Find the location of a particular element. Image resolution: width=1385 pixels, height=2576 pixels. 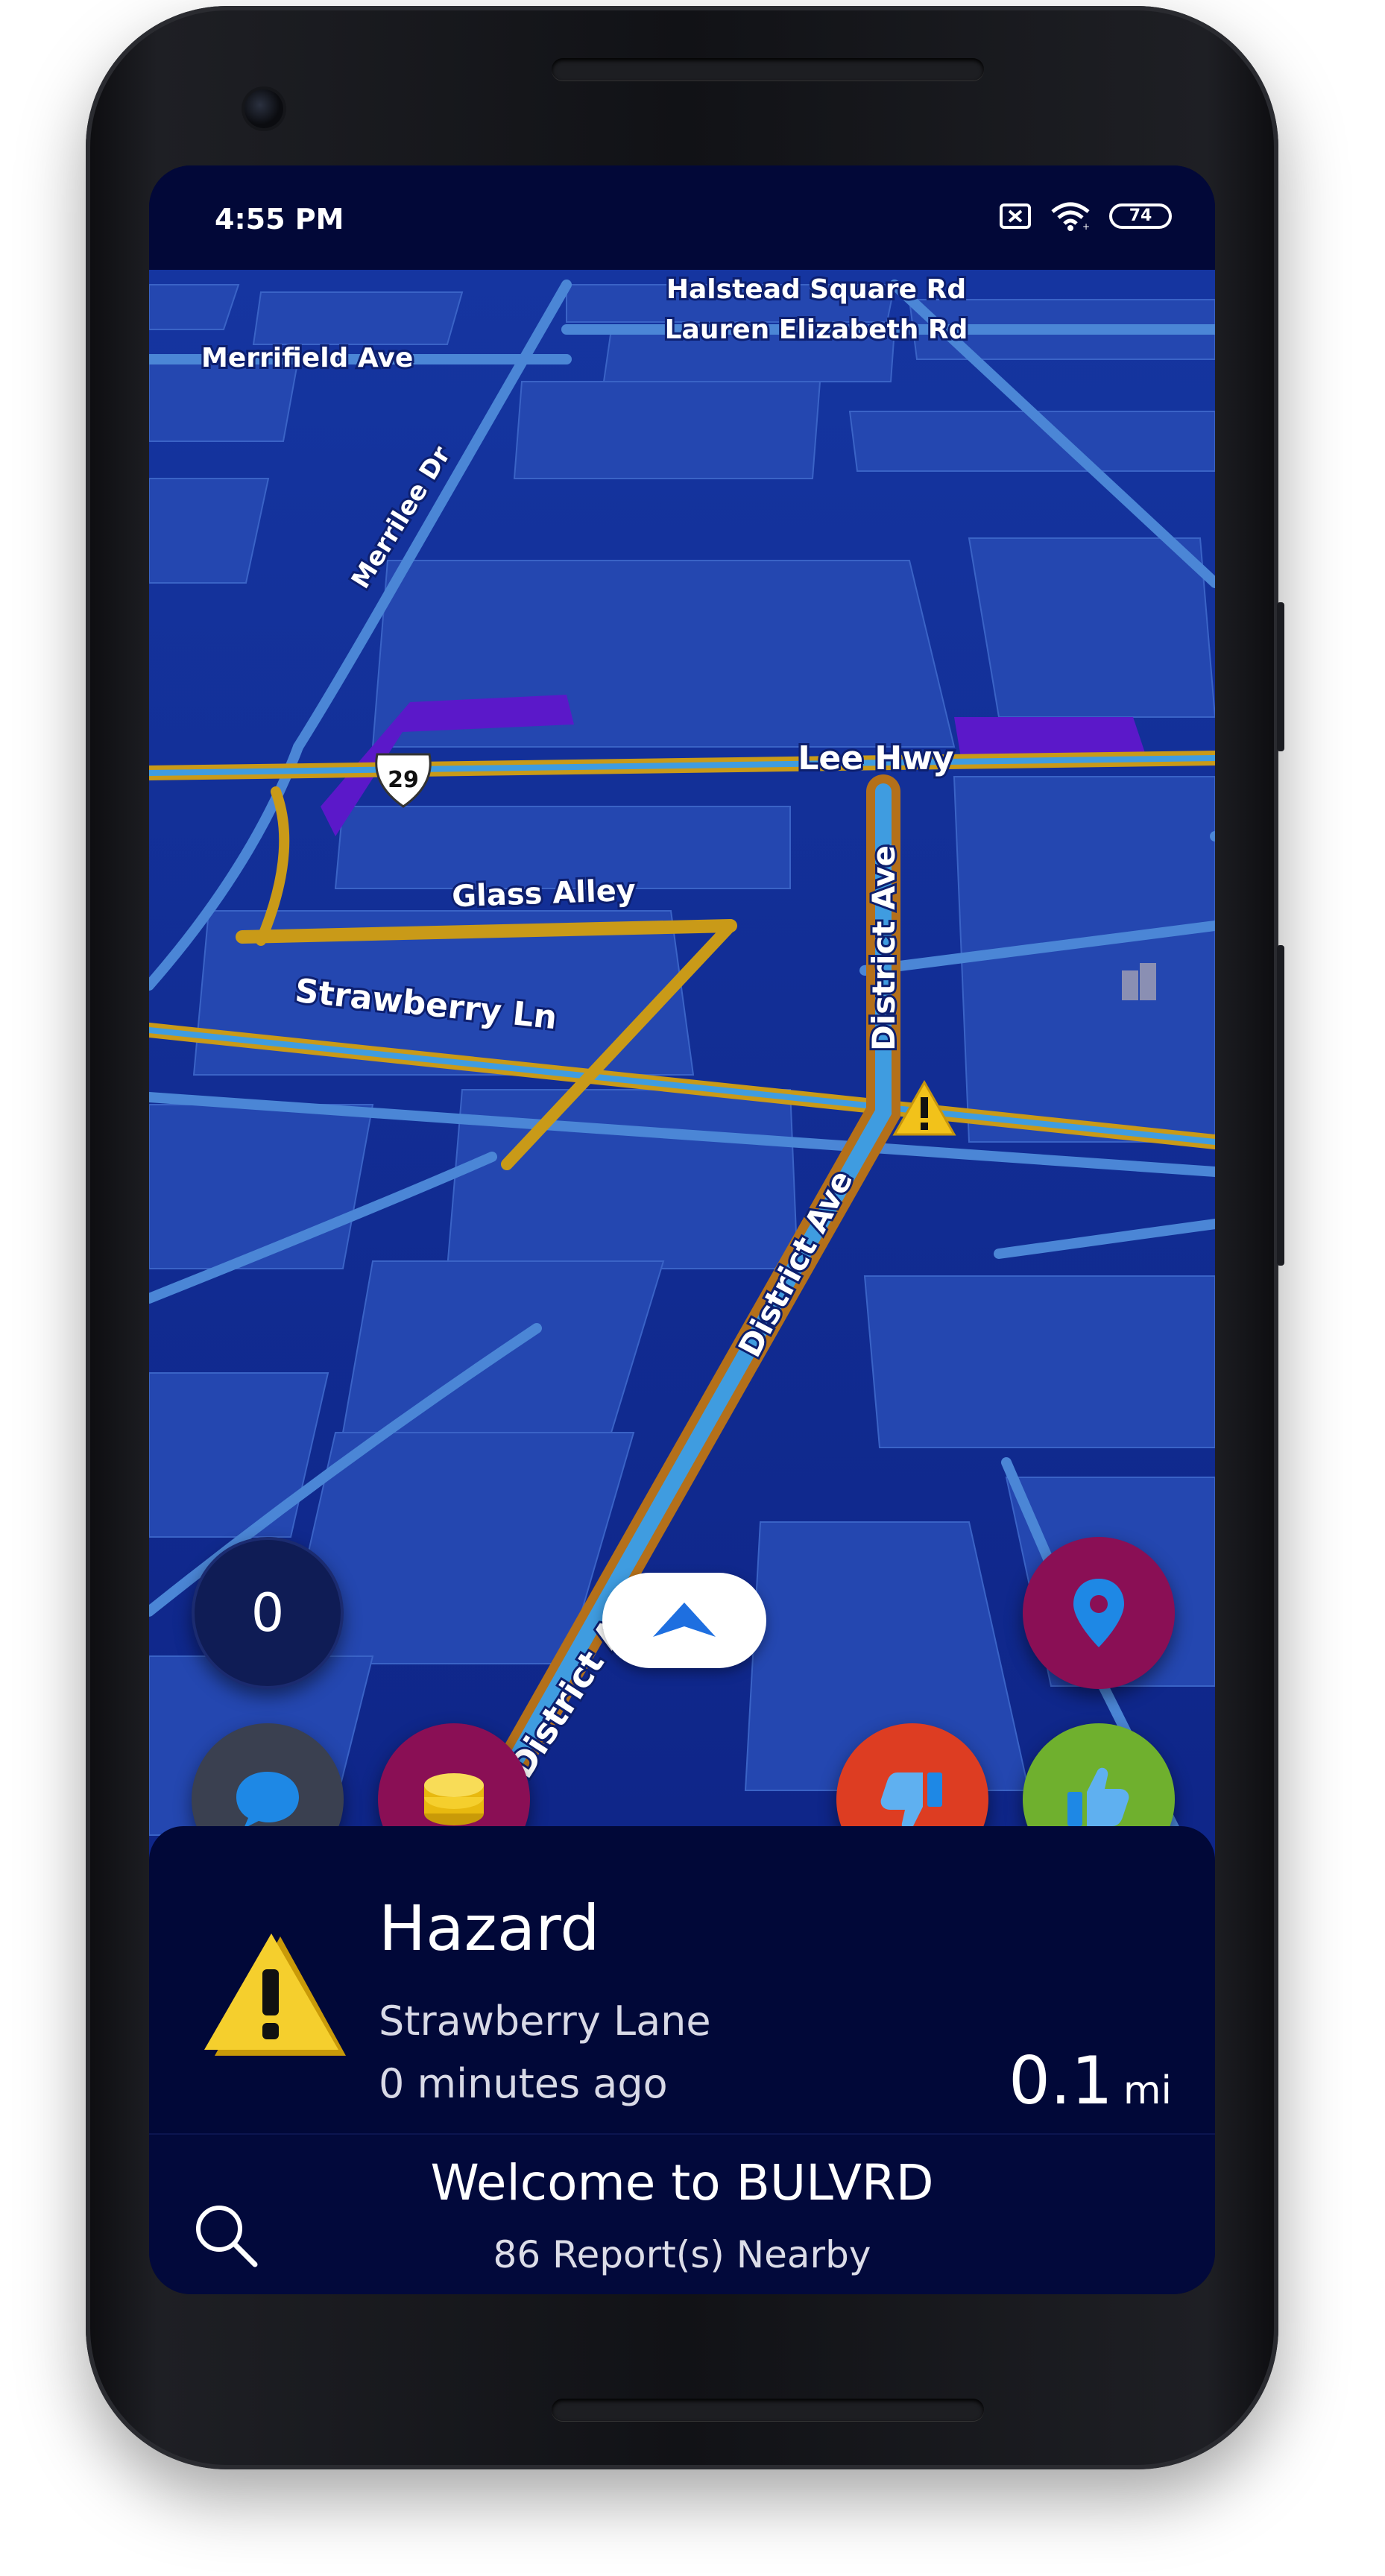

status-time: 4:55 PM is located at coordinates (279, 220).